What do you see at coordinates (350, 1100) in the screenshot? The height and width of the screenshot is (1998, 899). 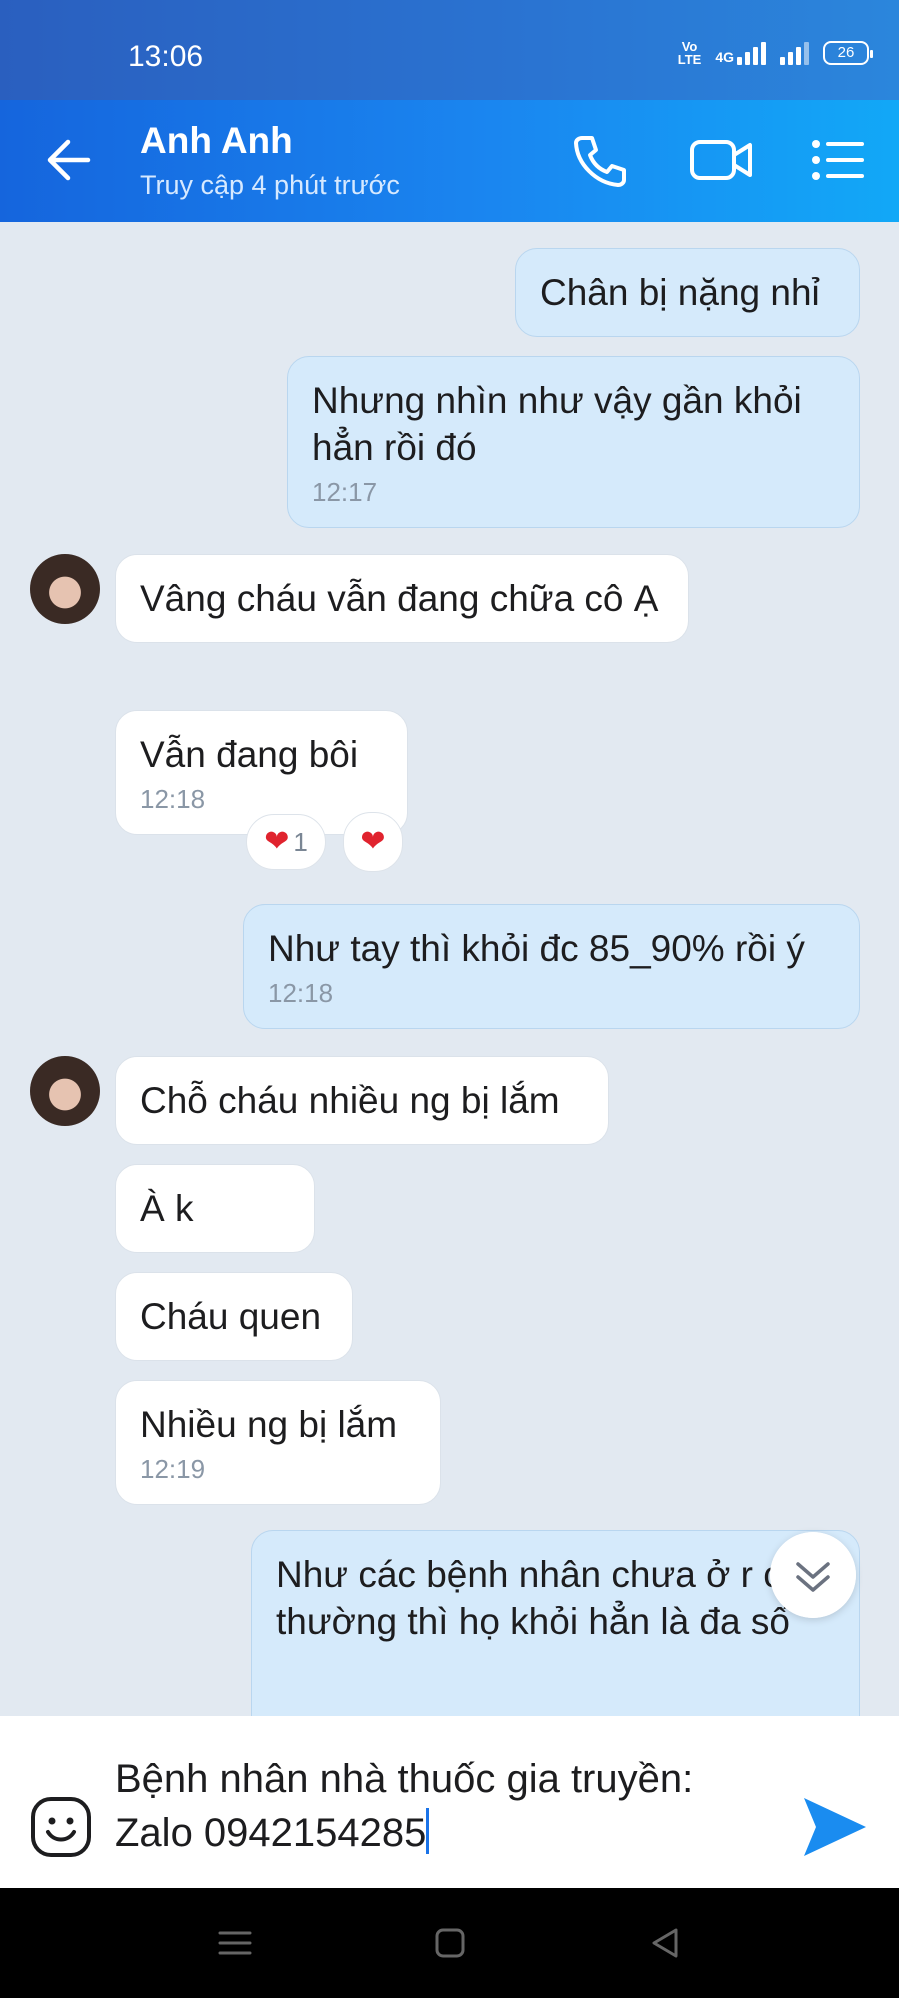 I see `message-text: Chỗ cháu nhiều ng bị lắm` at bounding box center [350, 1100].